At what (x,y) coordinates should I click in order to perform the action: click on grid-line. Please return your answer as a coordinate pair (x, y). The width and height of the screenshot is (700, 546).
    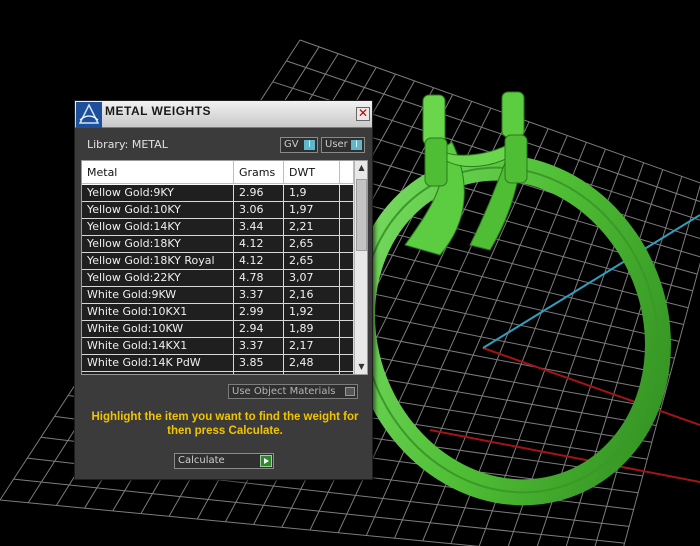
    Looking at the image, I should click on (240, 522).